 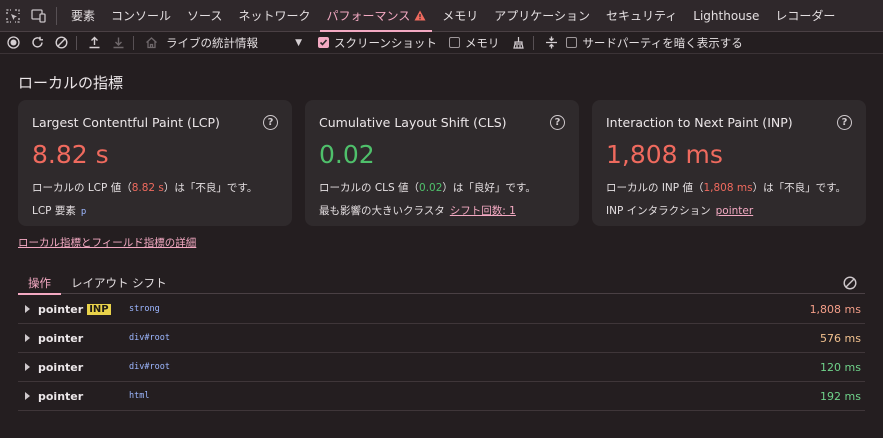 What do you see at coordinates (94, 43) in the screenshot?
I see `upload-icon` at bounding box center [94, 43].